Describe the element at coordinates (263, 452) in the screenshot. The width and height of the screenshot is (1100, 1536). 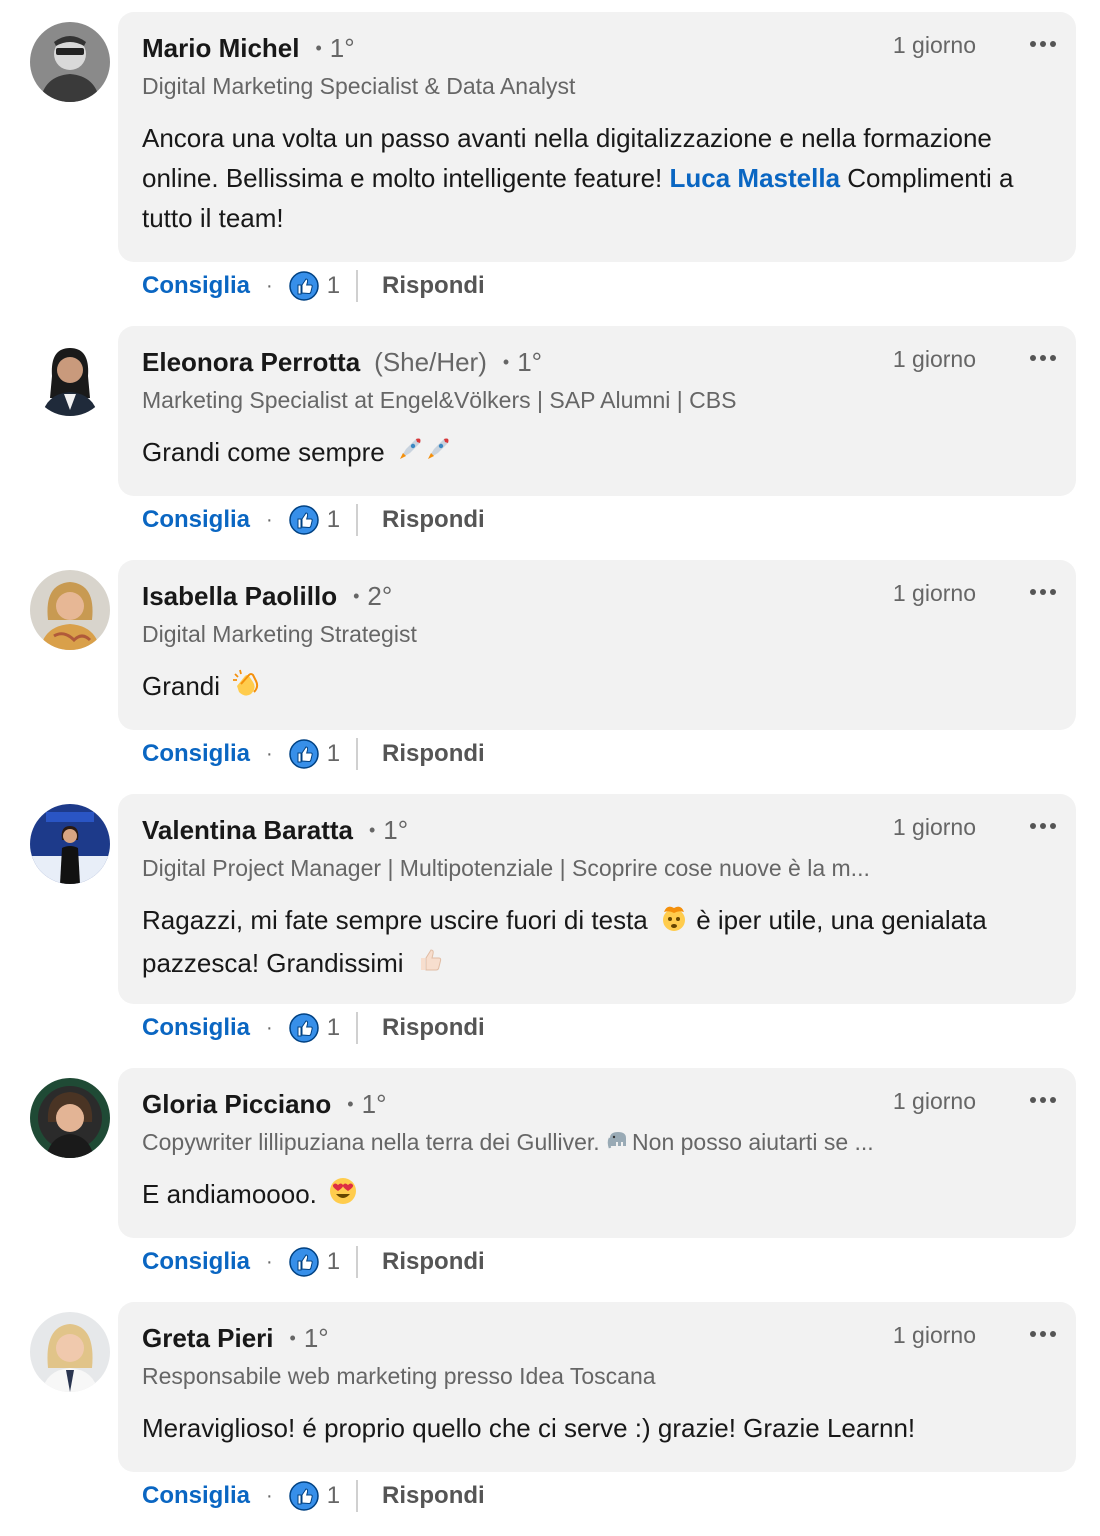
I see `comment-text-part: Grandi come sempre` at that location.